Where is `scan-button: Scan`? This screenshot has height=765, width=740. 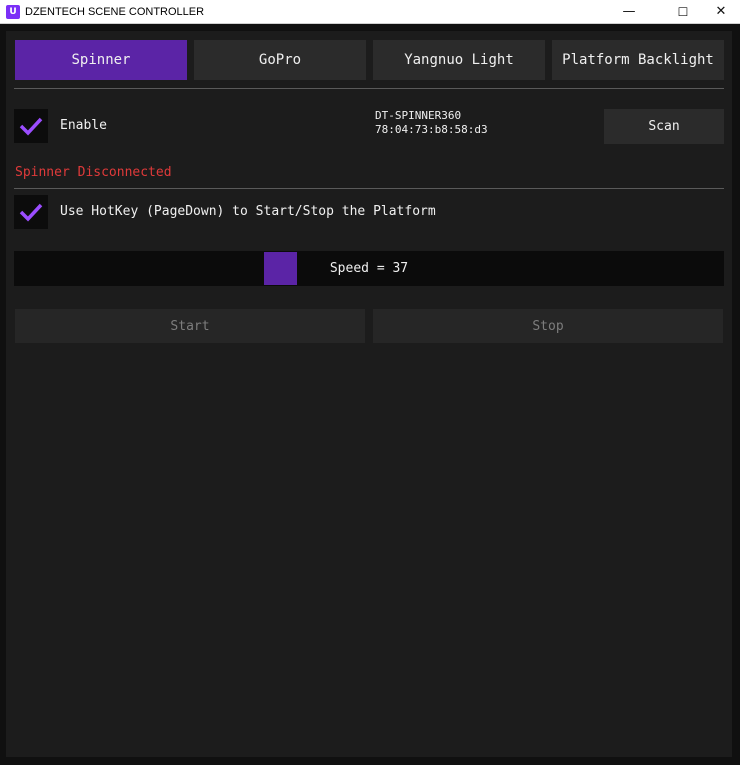 scan-button: Scan is located at coordinates (664, 126).